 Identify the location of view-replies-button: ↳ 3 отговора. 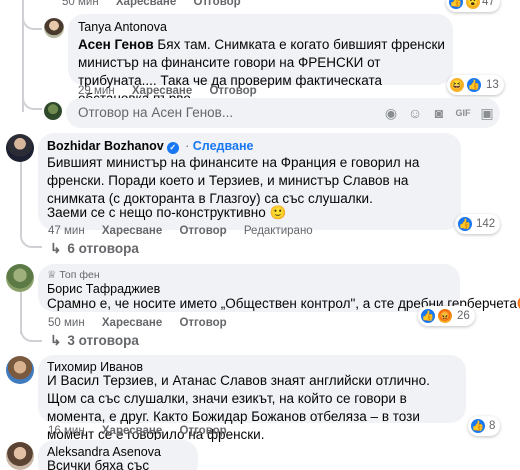
(94, 341).